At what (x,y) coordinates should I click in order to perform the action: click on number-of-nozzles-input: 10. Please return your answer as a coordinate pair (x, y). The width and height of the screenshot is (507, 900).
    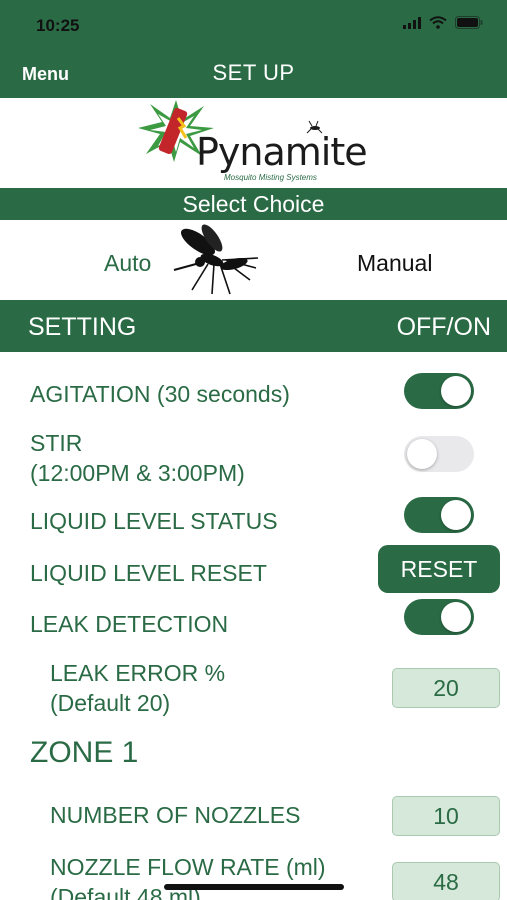
    Looking at the image, I should click on (446, 816).